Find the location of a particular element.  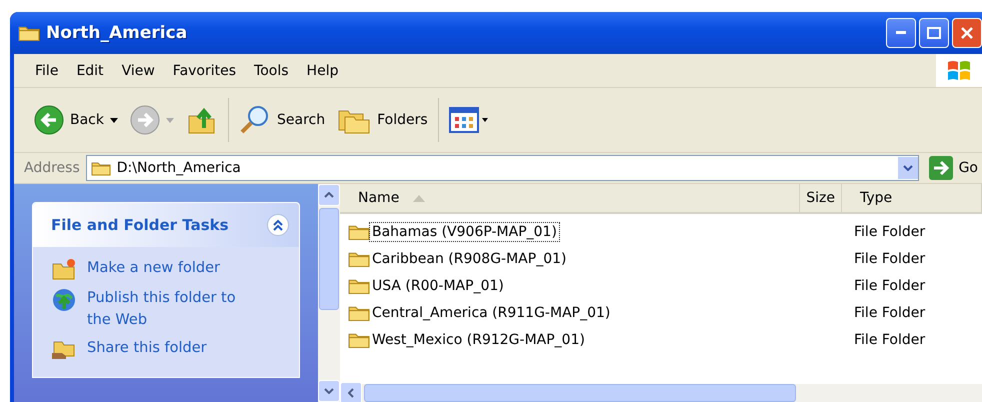

column-header: Name is located at coordinates (570, 198).